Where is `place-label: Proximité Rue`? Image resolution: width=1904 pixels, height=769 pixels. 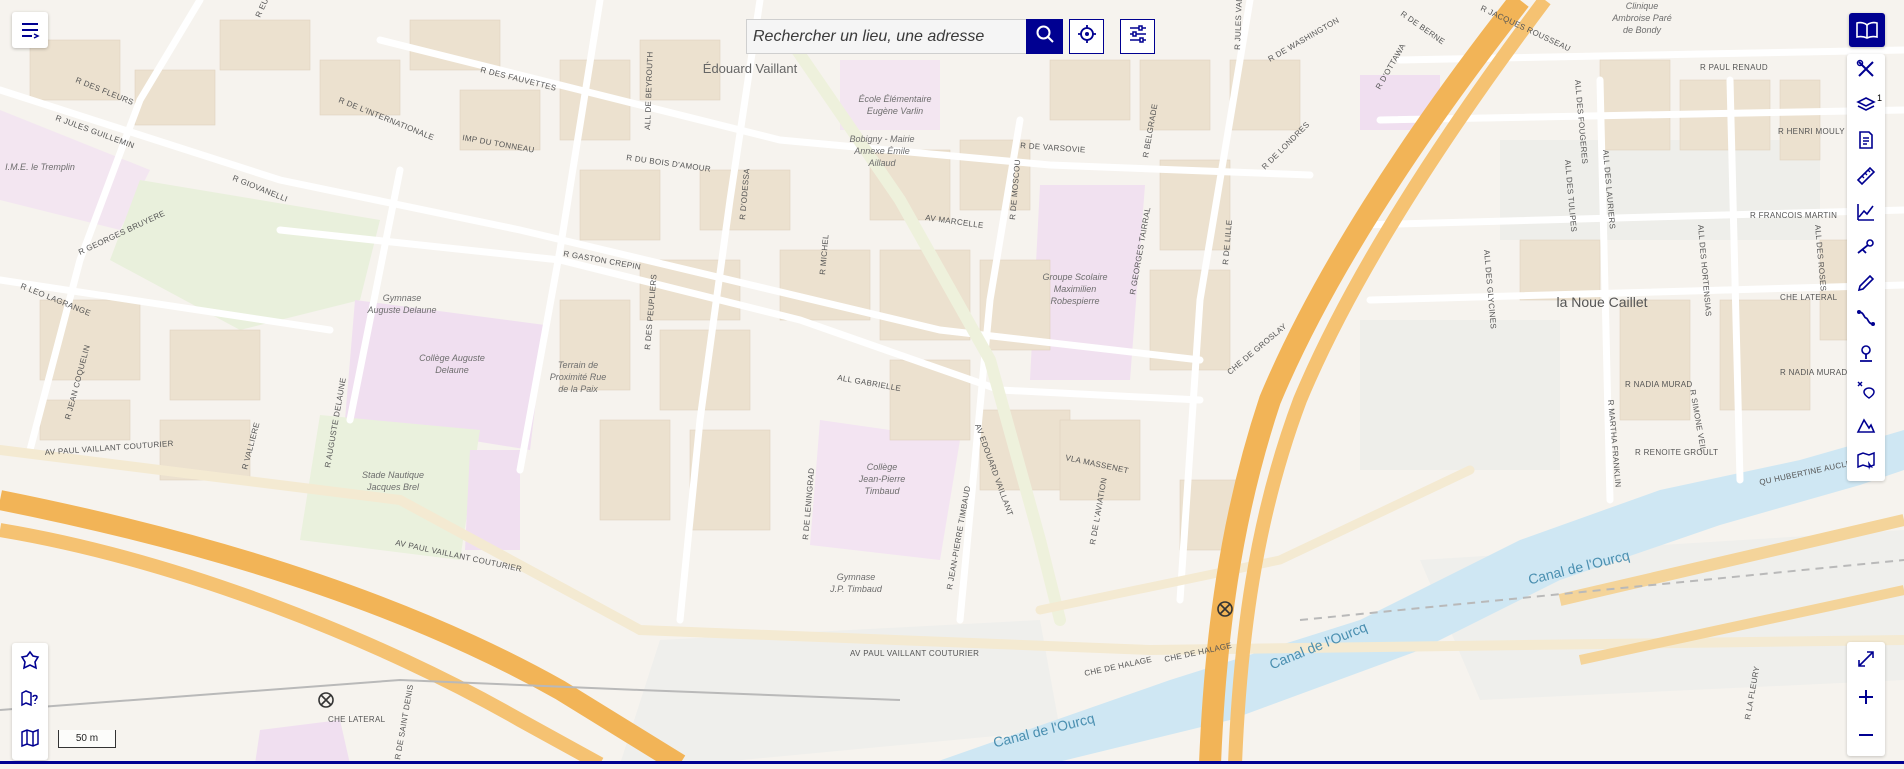
place-label: Proximité Rue is located at coordinates (578, 377).